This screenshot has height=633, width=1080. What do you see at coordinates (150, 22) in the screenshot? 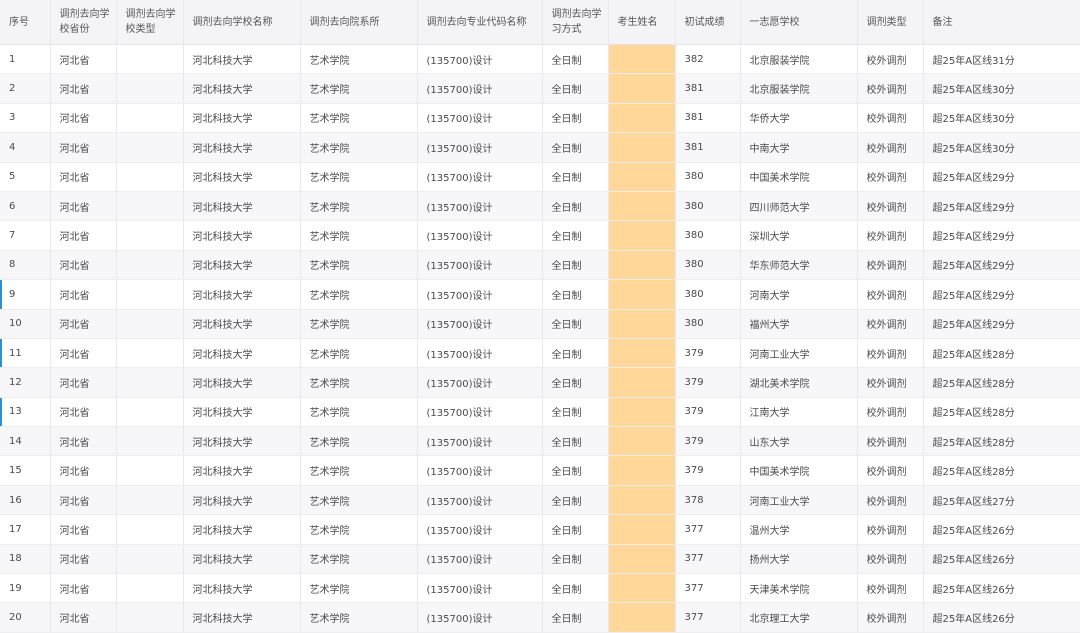
I see `header-school-type: 调剂去向学校类型` at bounding box center [150, 22].